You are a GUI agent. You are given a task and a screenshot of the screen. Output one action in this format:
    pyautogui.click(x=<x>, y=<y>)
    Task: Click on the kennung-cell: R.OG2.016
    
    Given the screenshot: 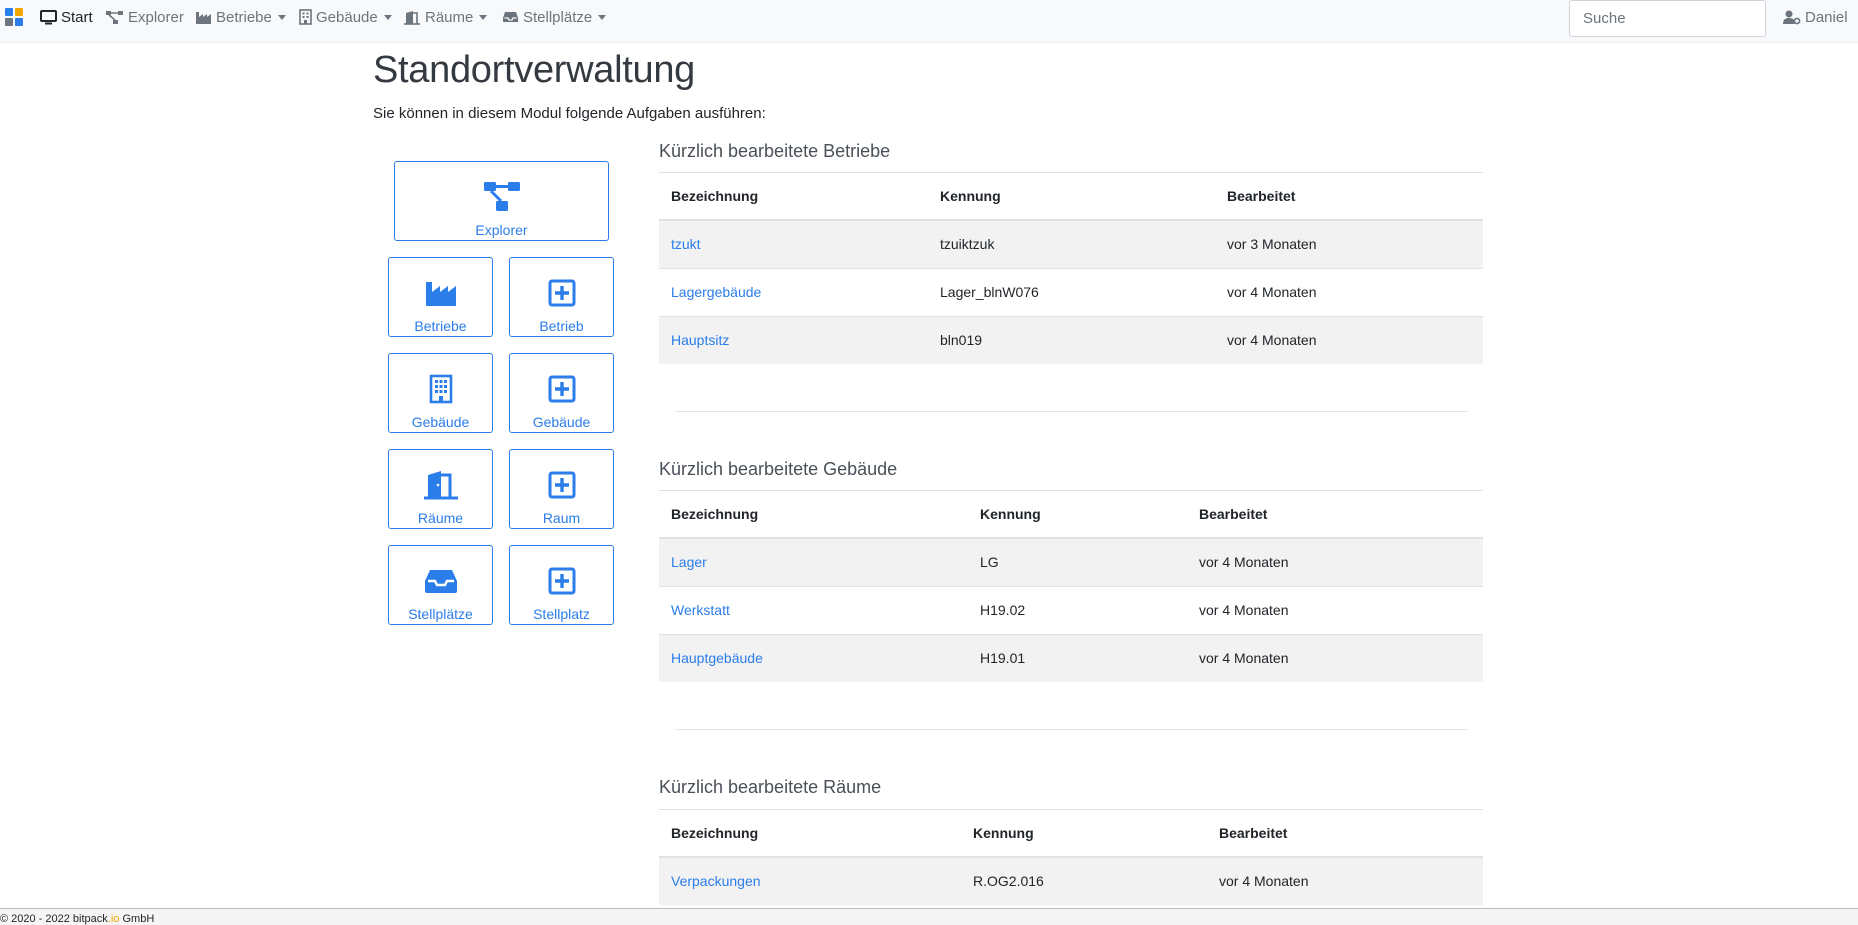 What is the action you would take?
    pyautogui.click(x=1084, y=880)
    